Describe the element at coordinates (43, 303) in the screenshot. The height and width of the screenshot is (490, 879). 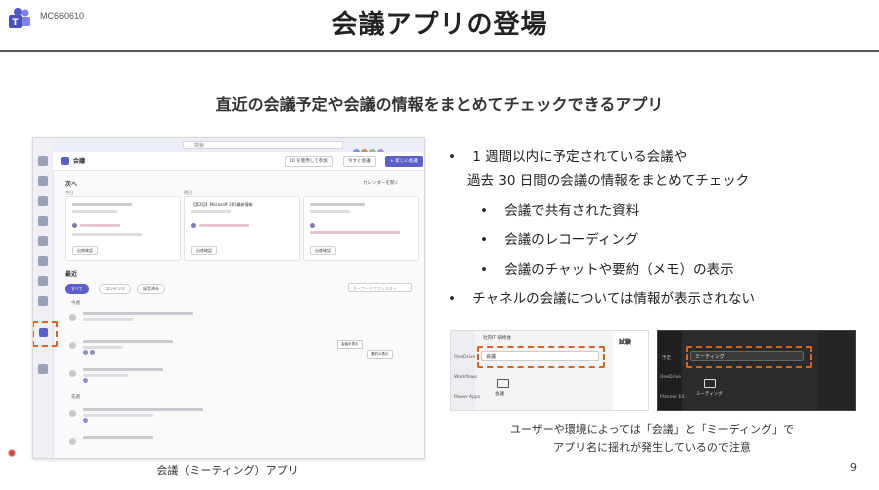
I see `workflows-icon` at that location.